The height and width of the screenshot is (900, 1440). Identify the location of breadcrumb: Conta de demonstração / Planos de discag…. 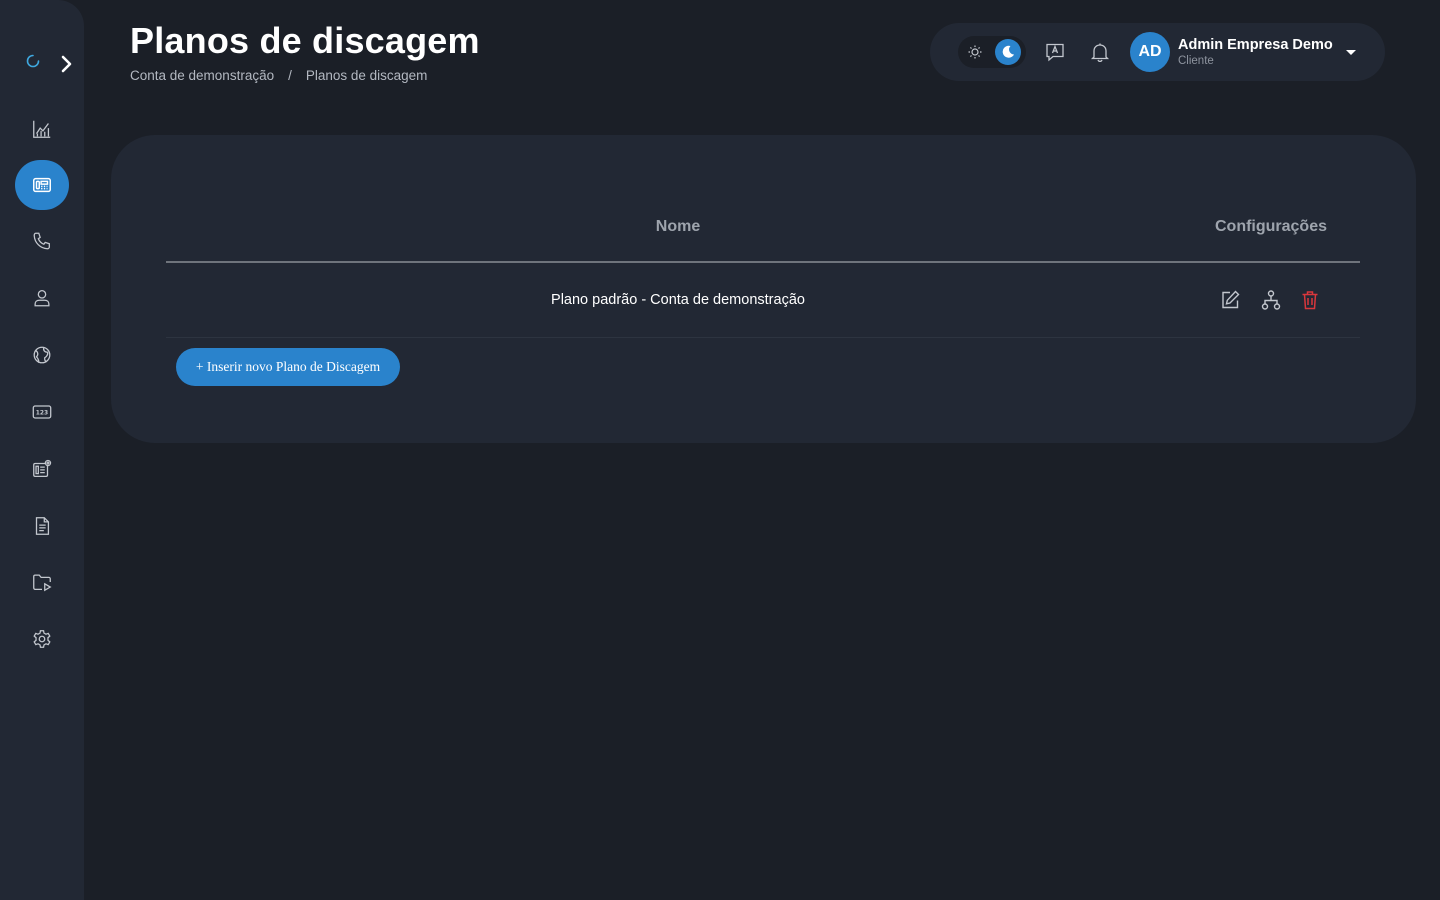
(278, 75).